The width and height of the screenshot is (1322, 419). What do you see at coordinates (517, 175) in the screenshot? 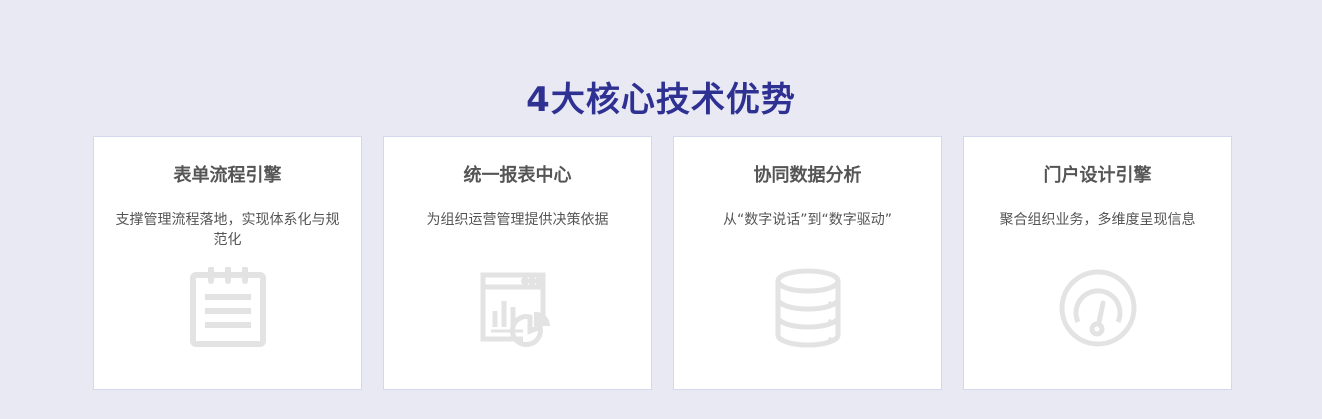
I see `card-title: 统一报表中心` at bounding box center [517, 175].